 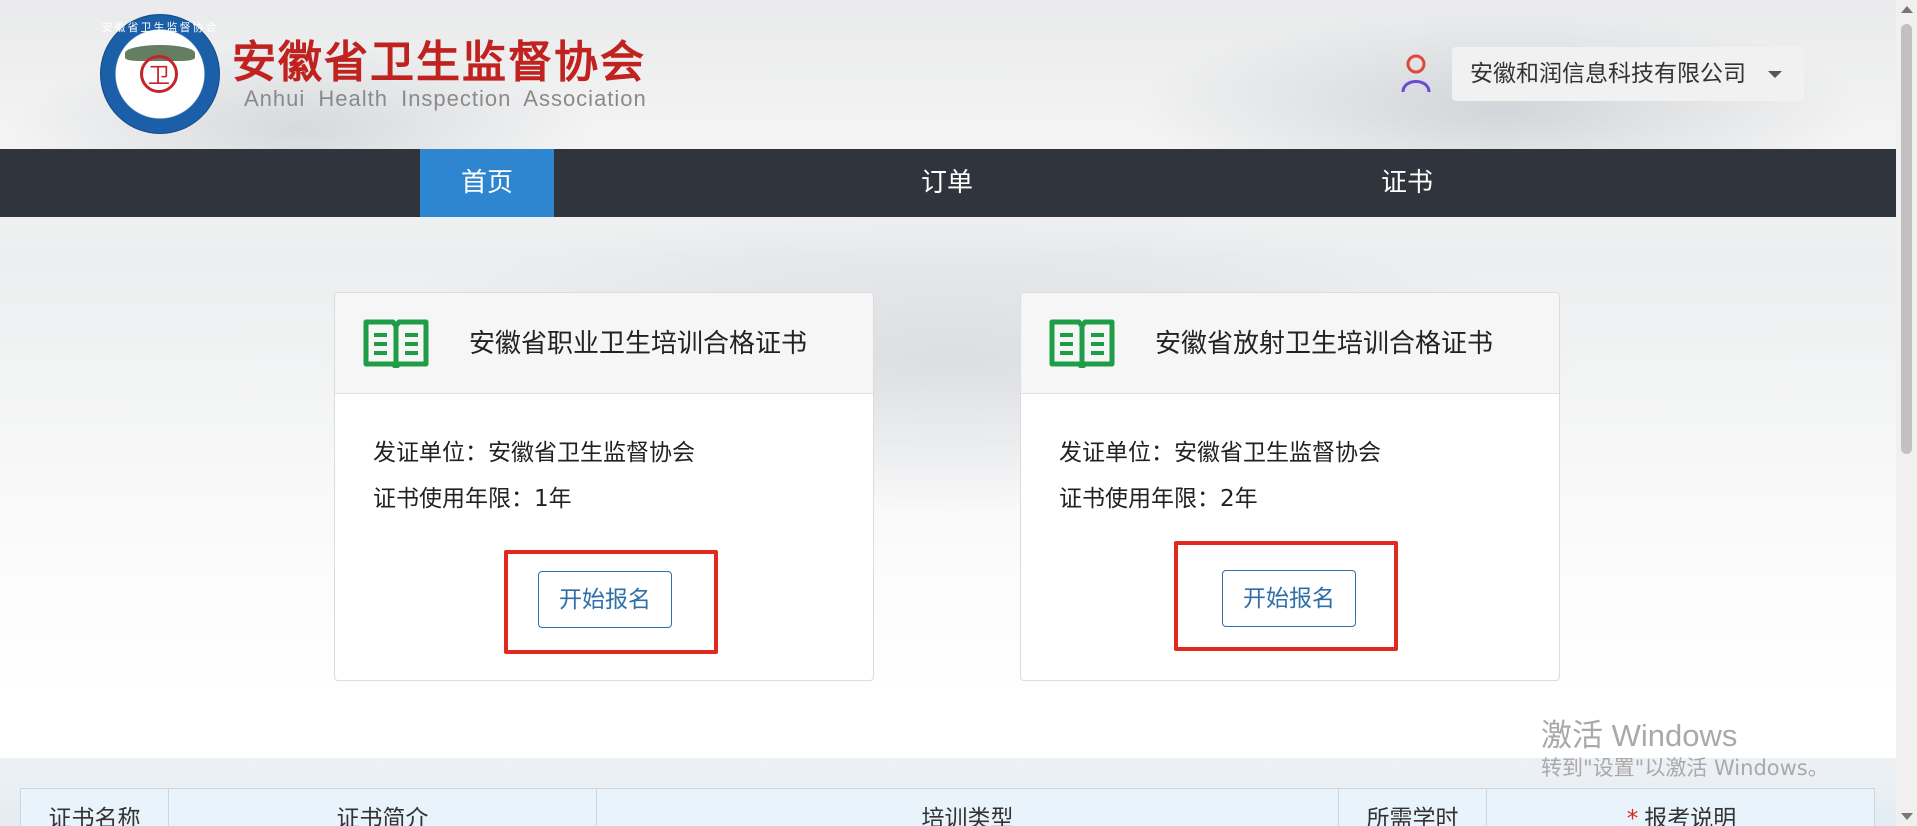 I want to click on card-header: 安徽省职业卫生培训合格证书, so click(x=604, y=343).